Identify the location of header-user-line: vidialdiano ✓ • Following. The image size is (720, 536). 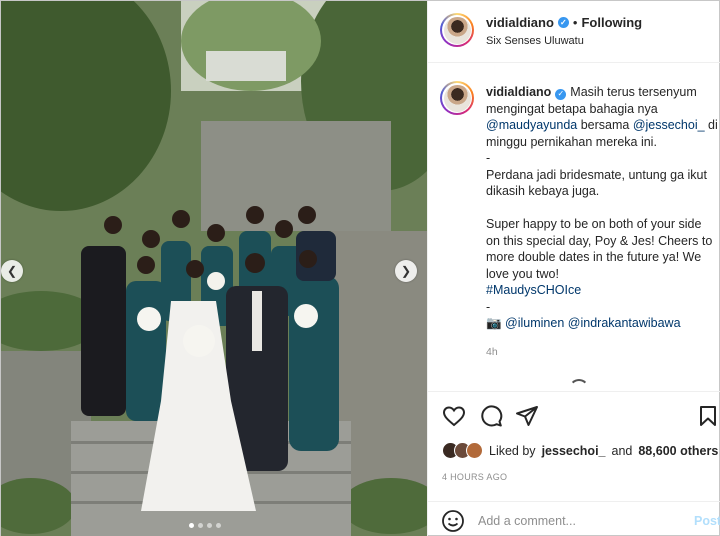
(564, 22).